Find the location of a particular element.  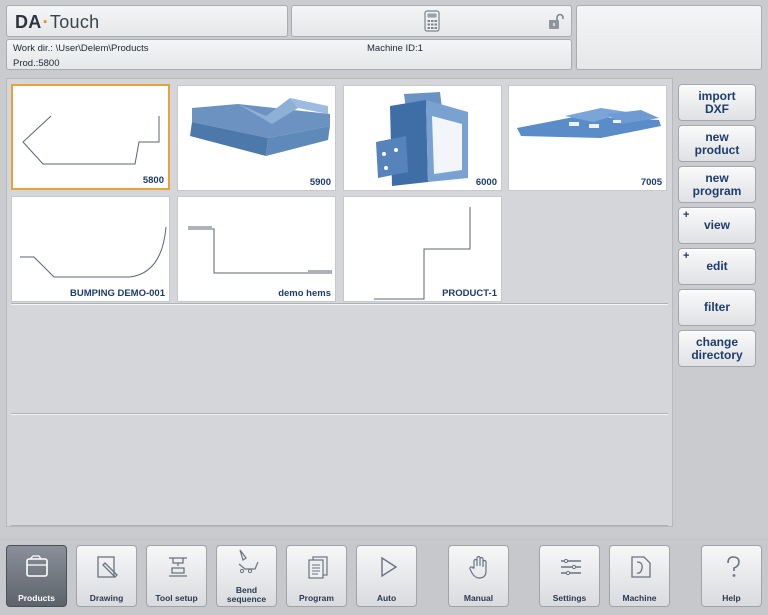

unlock-icon is located at coordinates (556, 24).